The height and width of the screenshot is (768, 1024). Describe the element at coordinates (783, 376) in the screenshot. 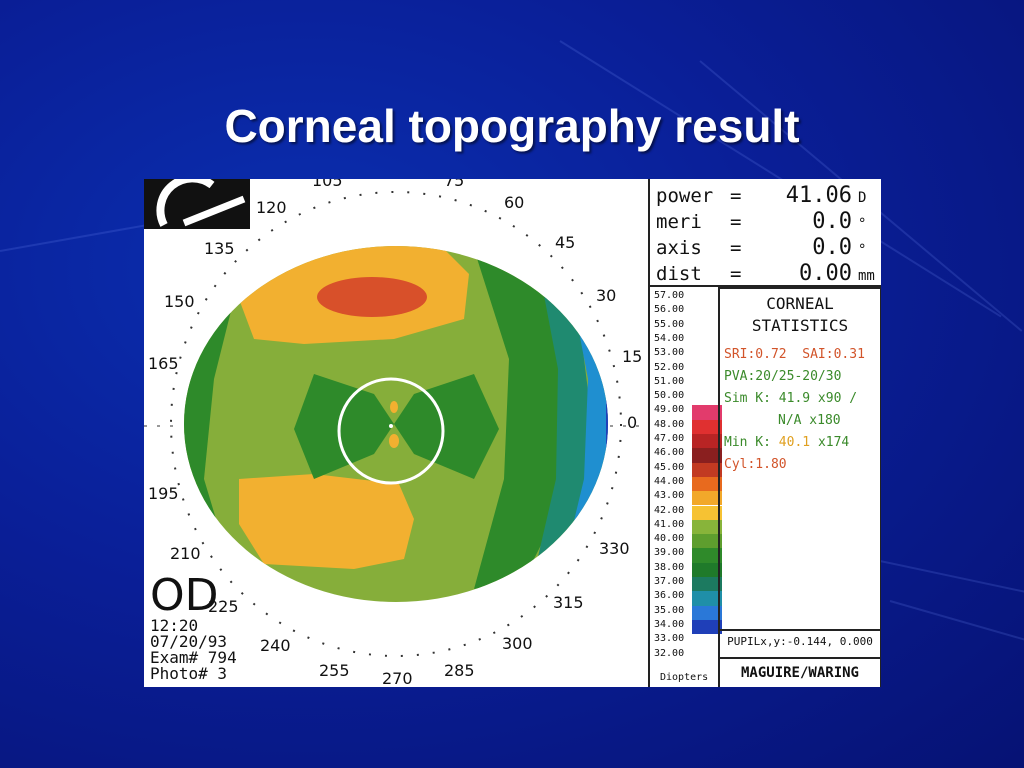

I see `stat-pva: PVA:20/25-20/30` at that location.